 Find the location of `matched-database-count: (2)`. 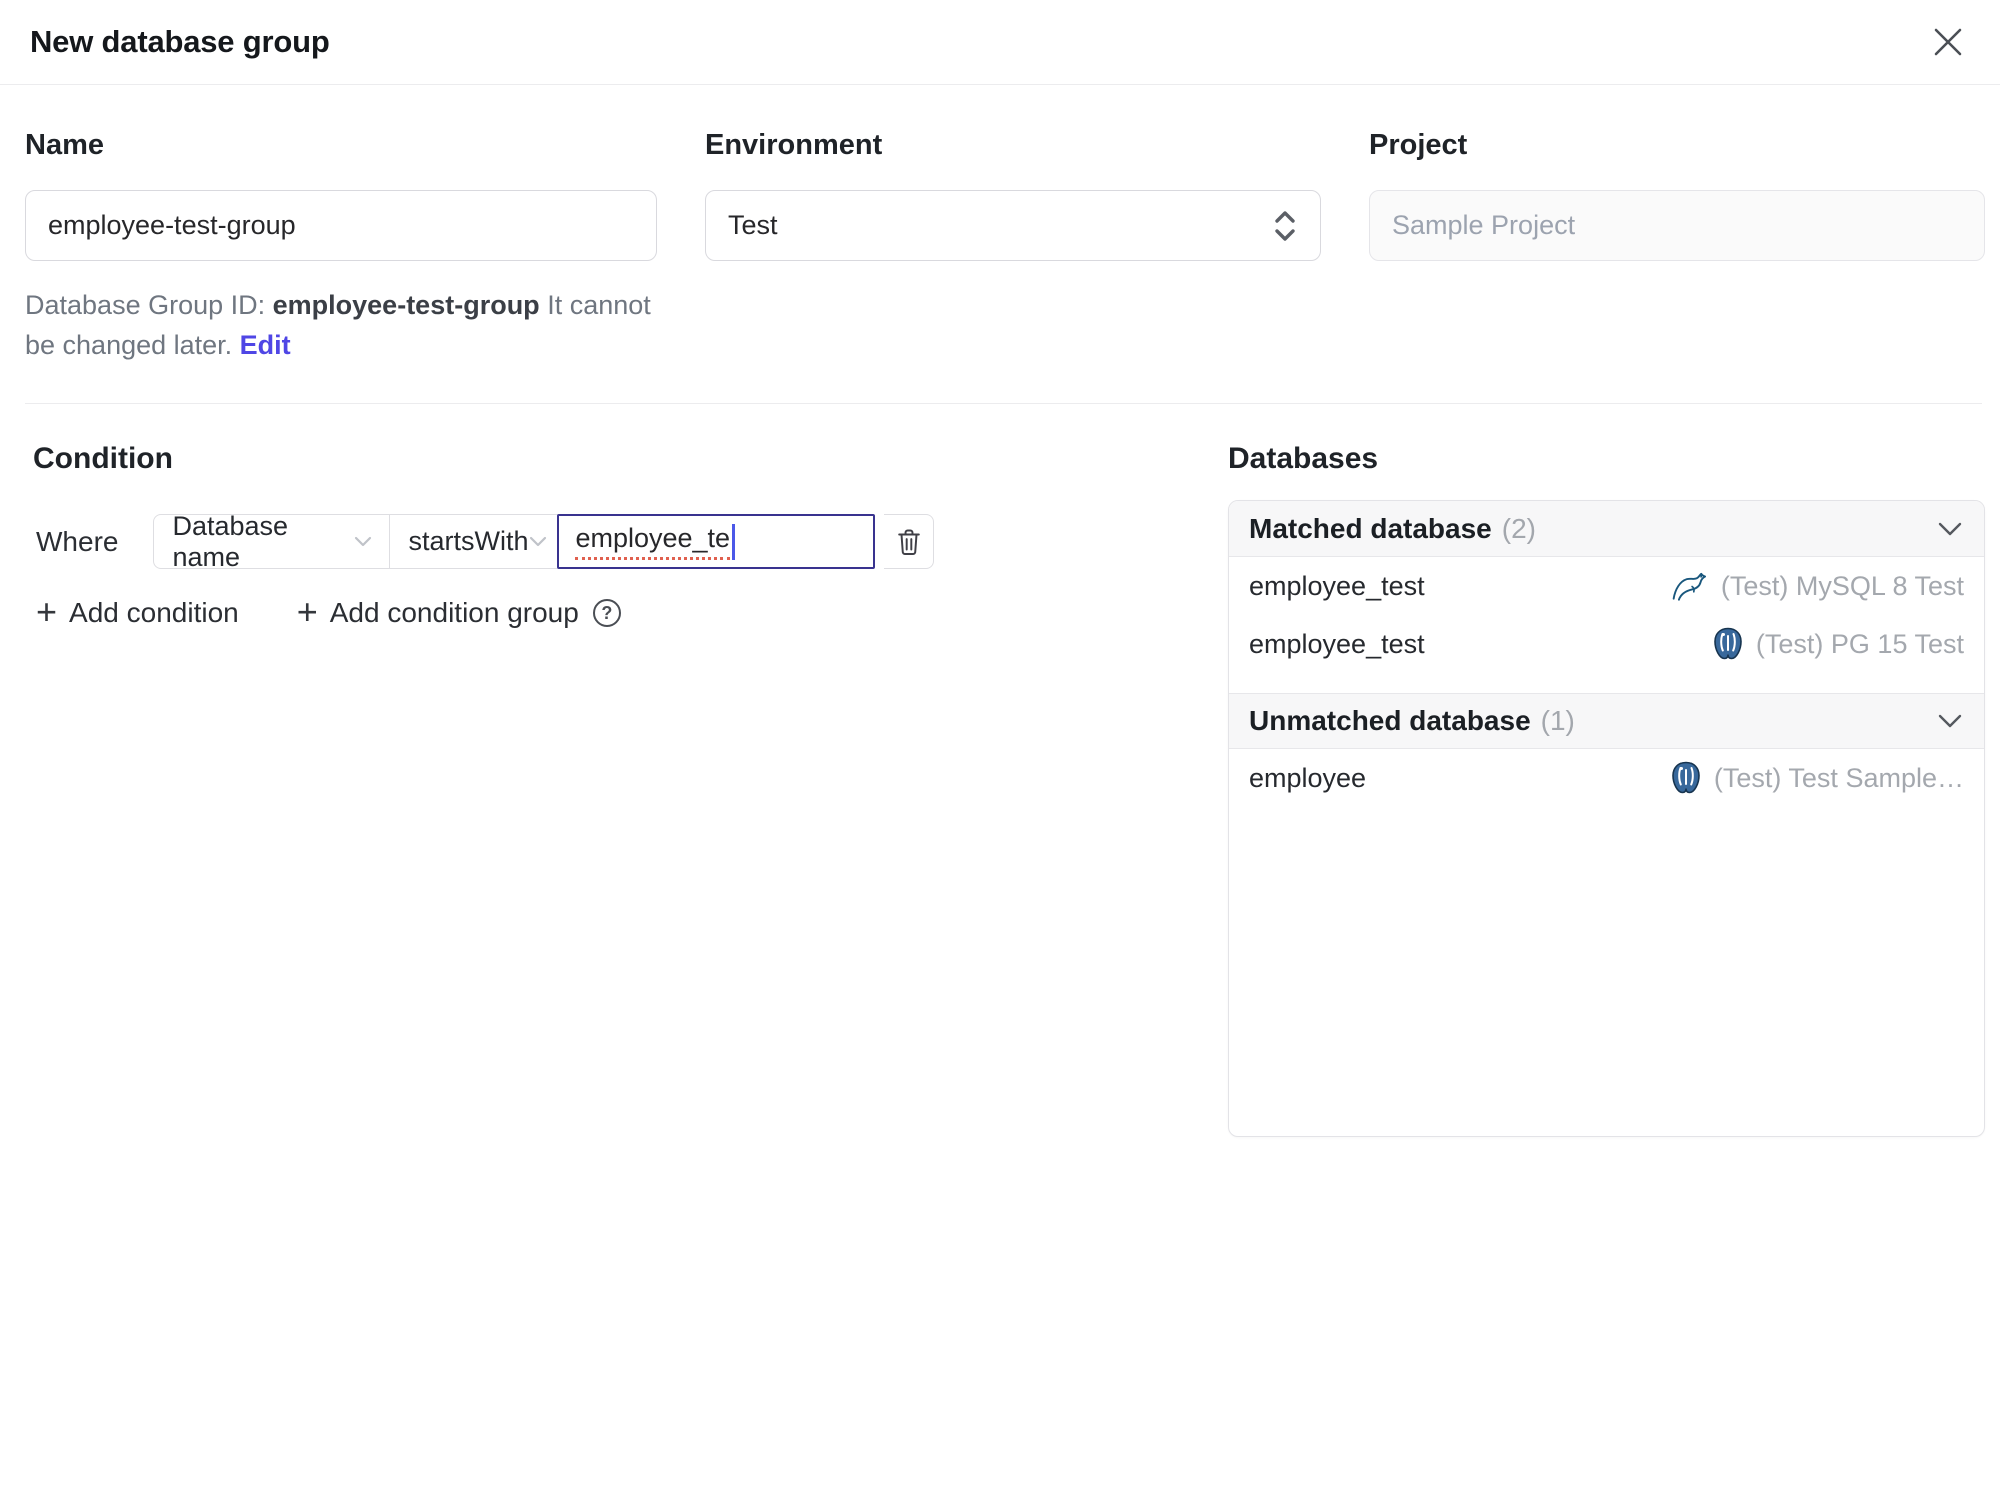

matched-database-count: (2) is located at coordinates (1518, 528).